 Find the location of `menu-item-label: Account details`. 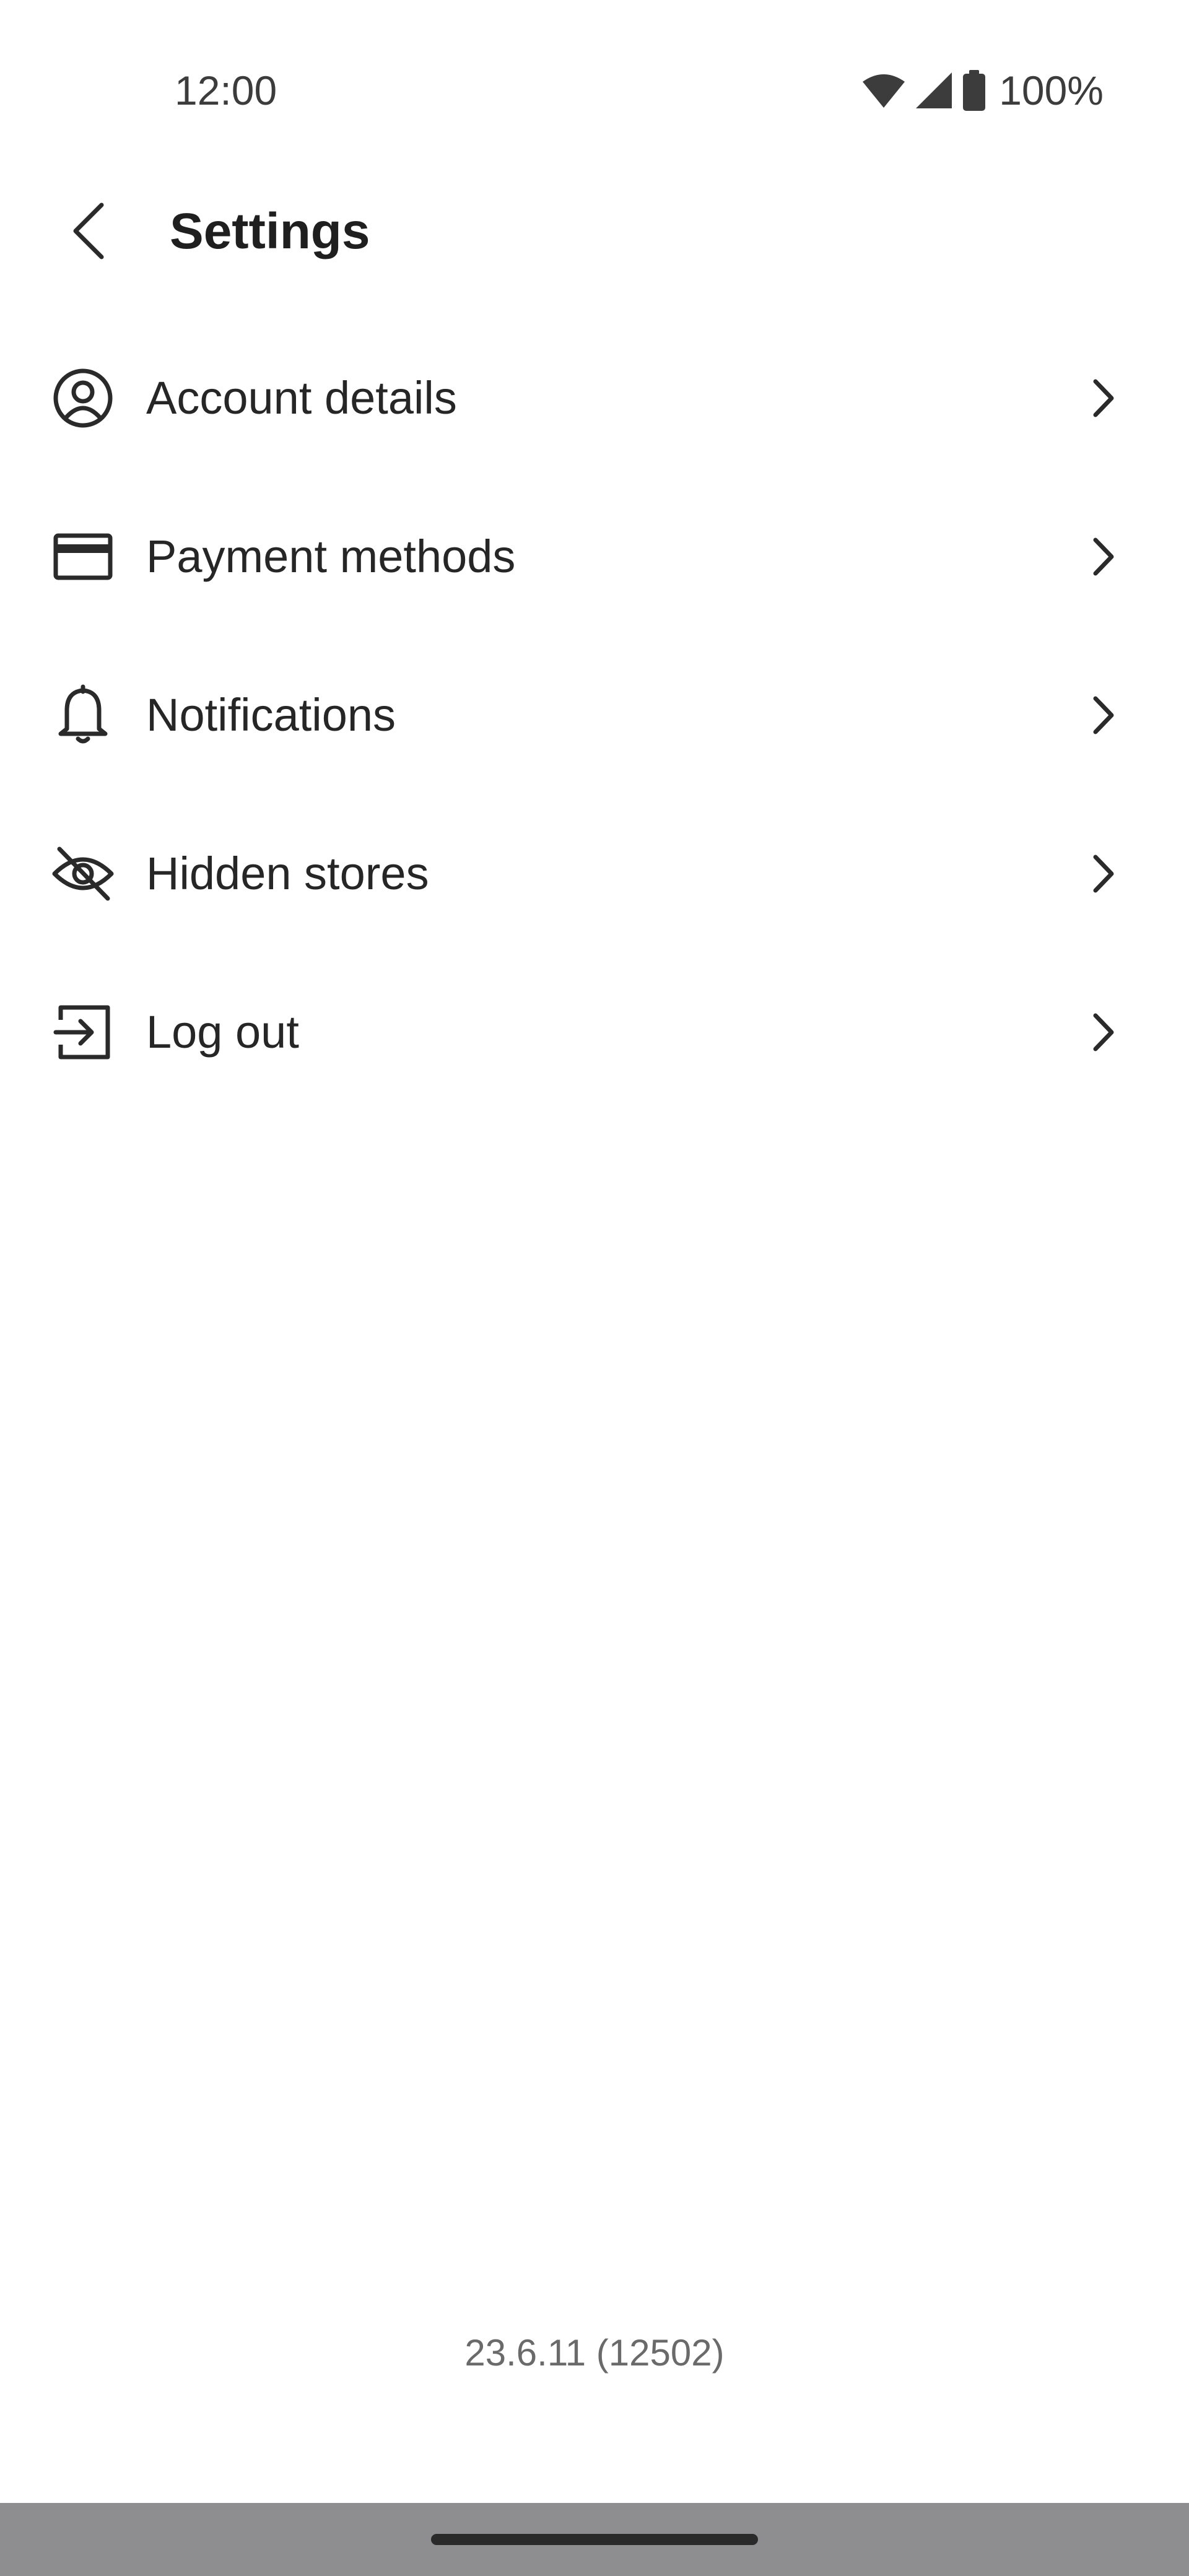

menu-item-label: Account details is located at coordinates (301, 398).